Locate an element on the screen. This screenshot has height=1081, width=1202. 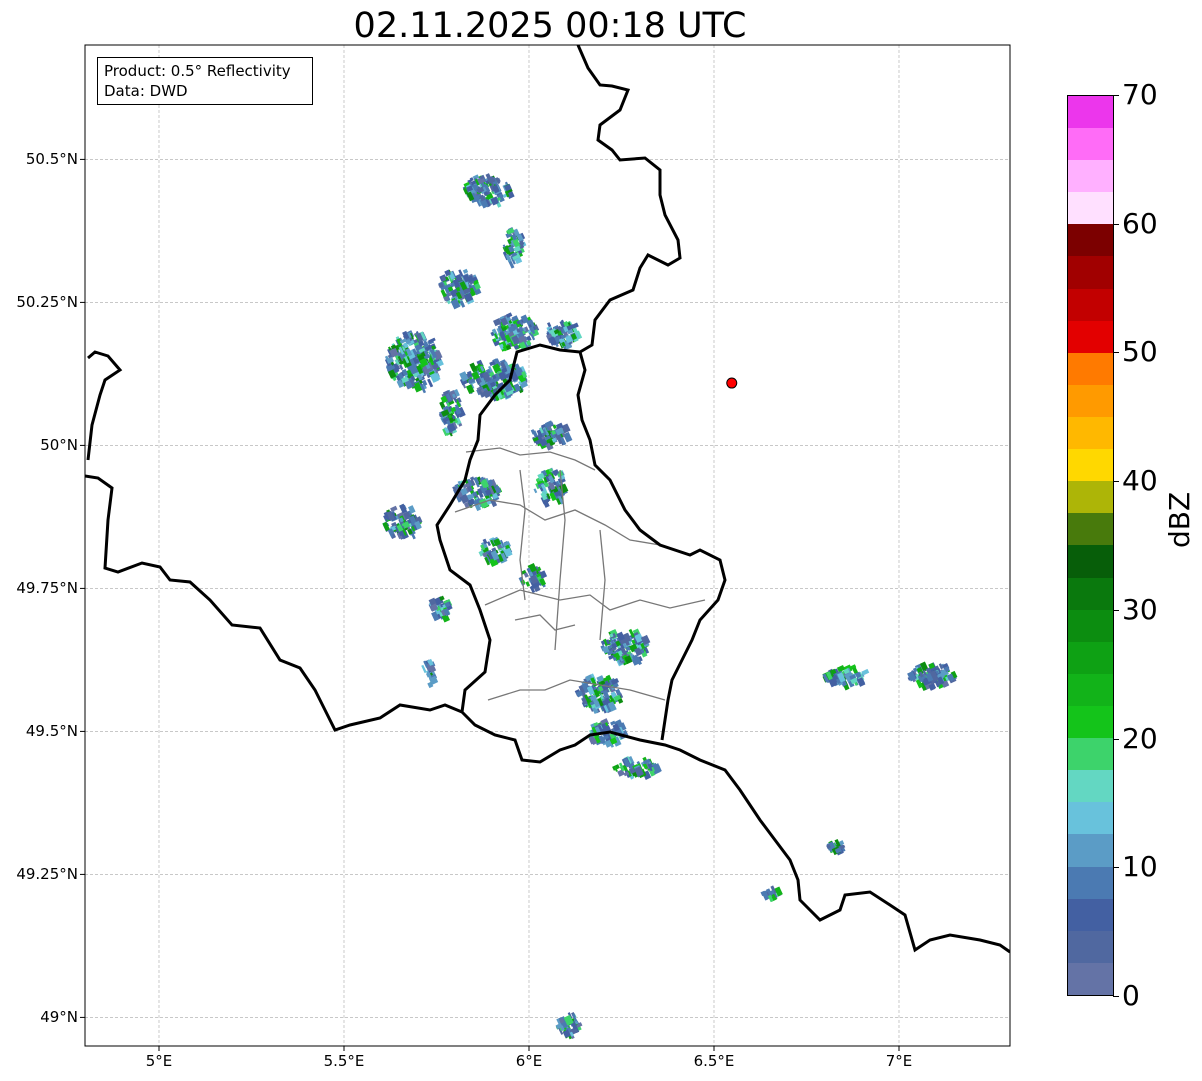
lat-tick-label: 49°N is located at coordinates (59, 1017).